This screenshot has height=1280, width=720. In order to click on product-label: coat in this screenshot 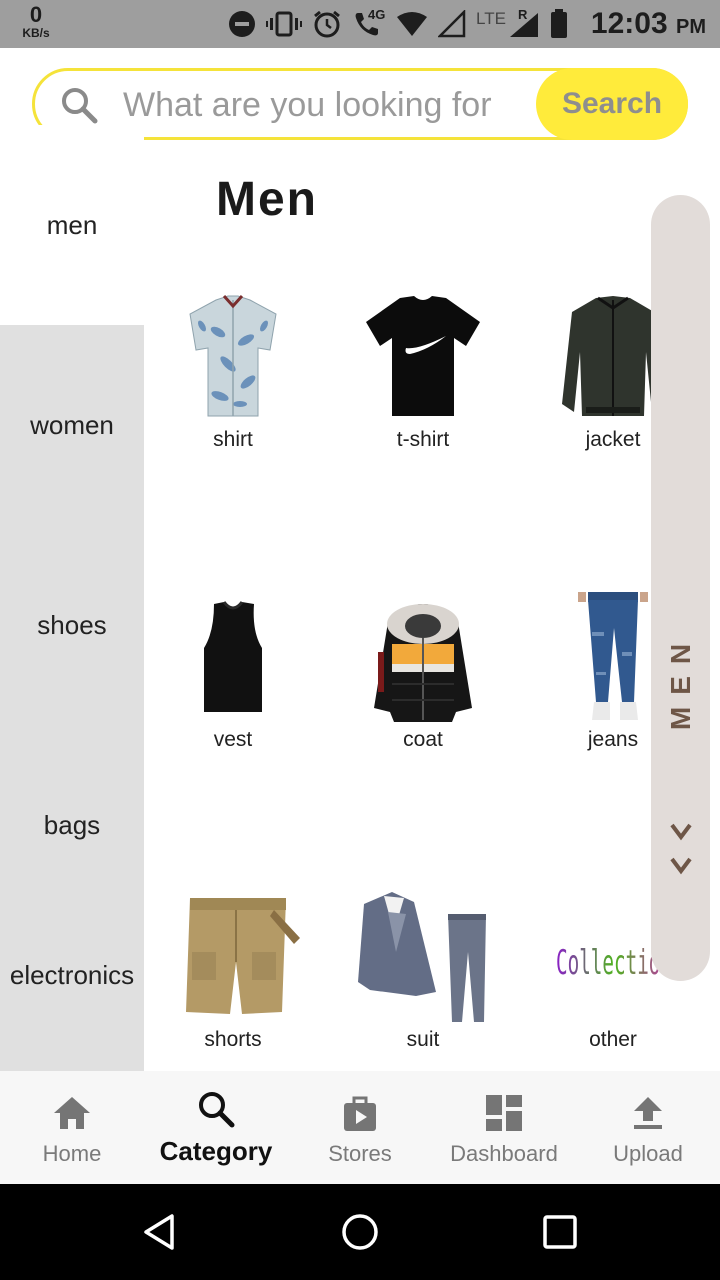, I will do `click(423, 739)`.